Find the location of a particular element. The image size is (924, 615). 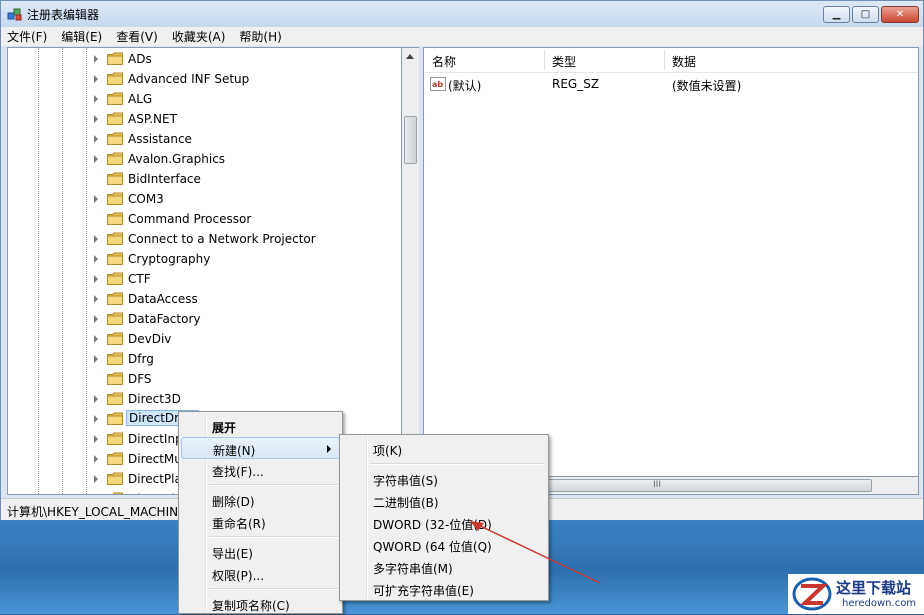

menu-item: 重命名(R) is located at coordinates (260, 522).